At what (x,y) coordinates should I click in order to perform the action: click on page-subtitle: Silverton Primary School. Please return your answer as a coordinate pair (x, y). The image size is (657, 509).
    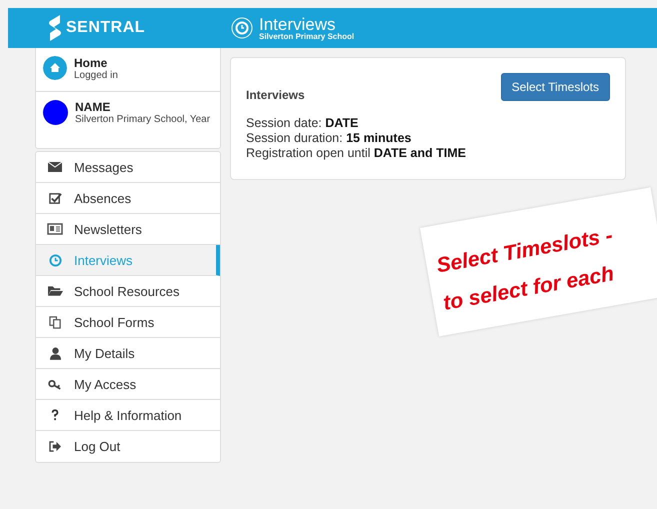
    Looking at the image, I should click on (306, 36).